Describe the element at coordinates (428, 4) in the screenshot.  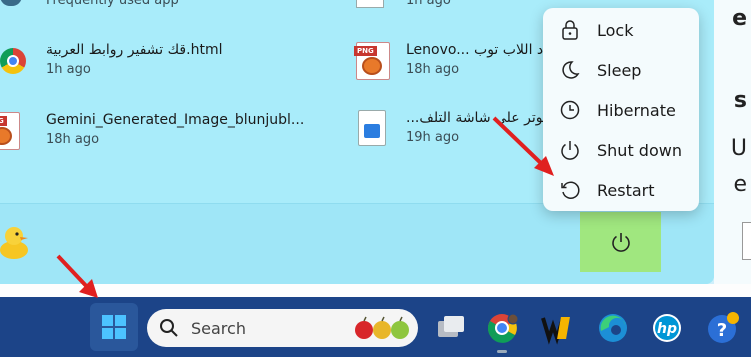
I see `frequent-app-time: 1h ago` at that location.